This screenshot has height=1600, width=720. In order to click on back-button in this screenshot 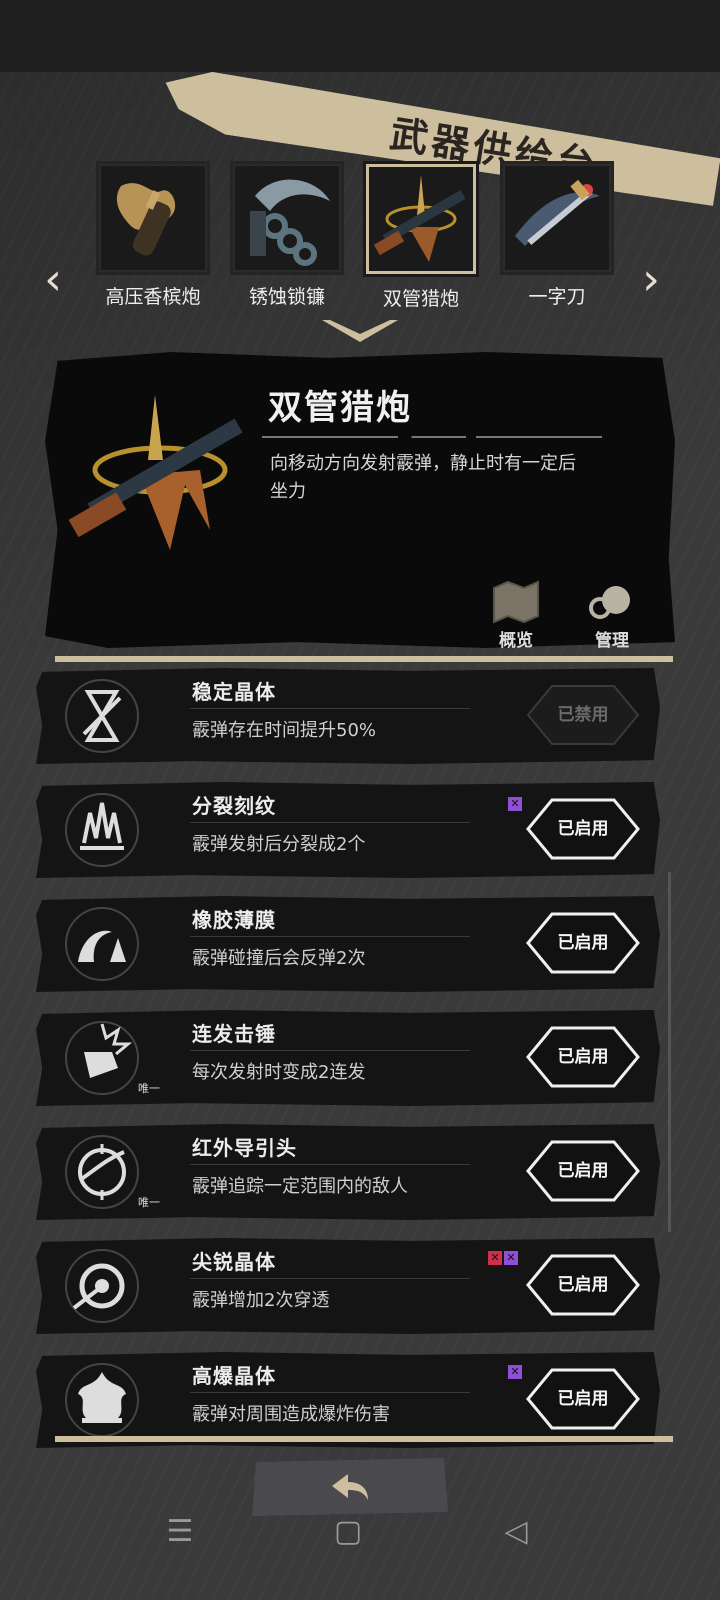, I will do `click(350, 1487)`.